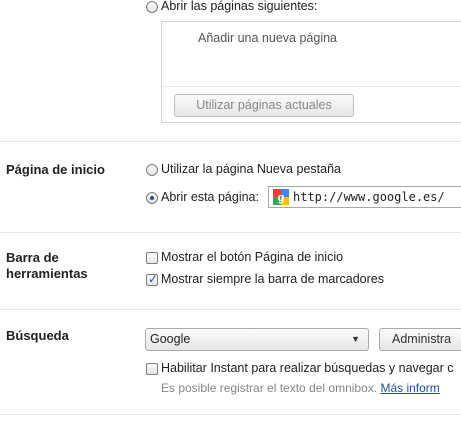 The width and height of the screenshot is (461, 421). Describe the element at coordinates (252, 257) in the screenshot. I see `show-home-button-label: Mostrar el botón Página de inicio` at that location.